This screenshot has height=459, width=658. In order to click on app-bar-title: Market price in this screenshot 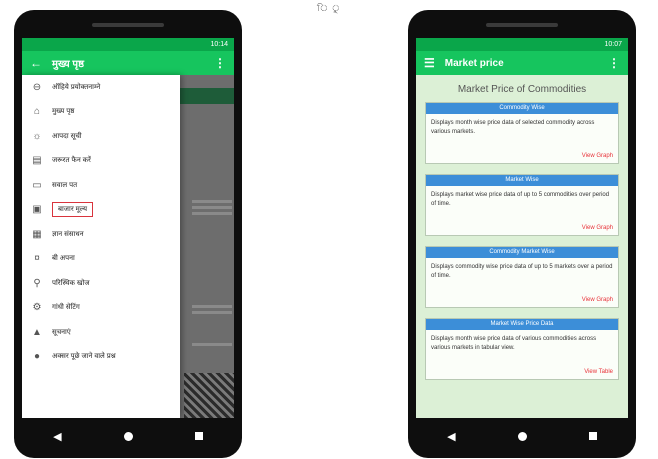, I will do `click(474, 63)`.